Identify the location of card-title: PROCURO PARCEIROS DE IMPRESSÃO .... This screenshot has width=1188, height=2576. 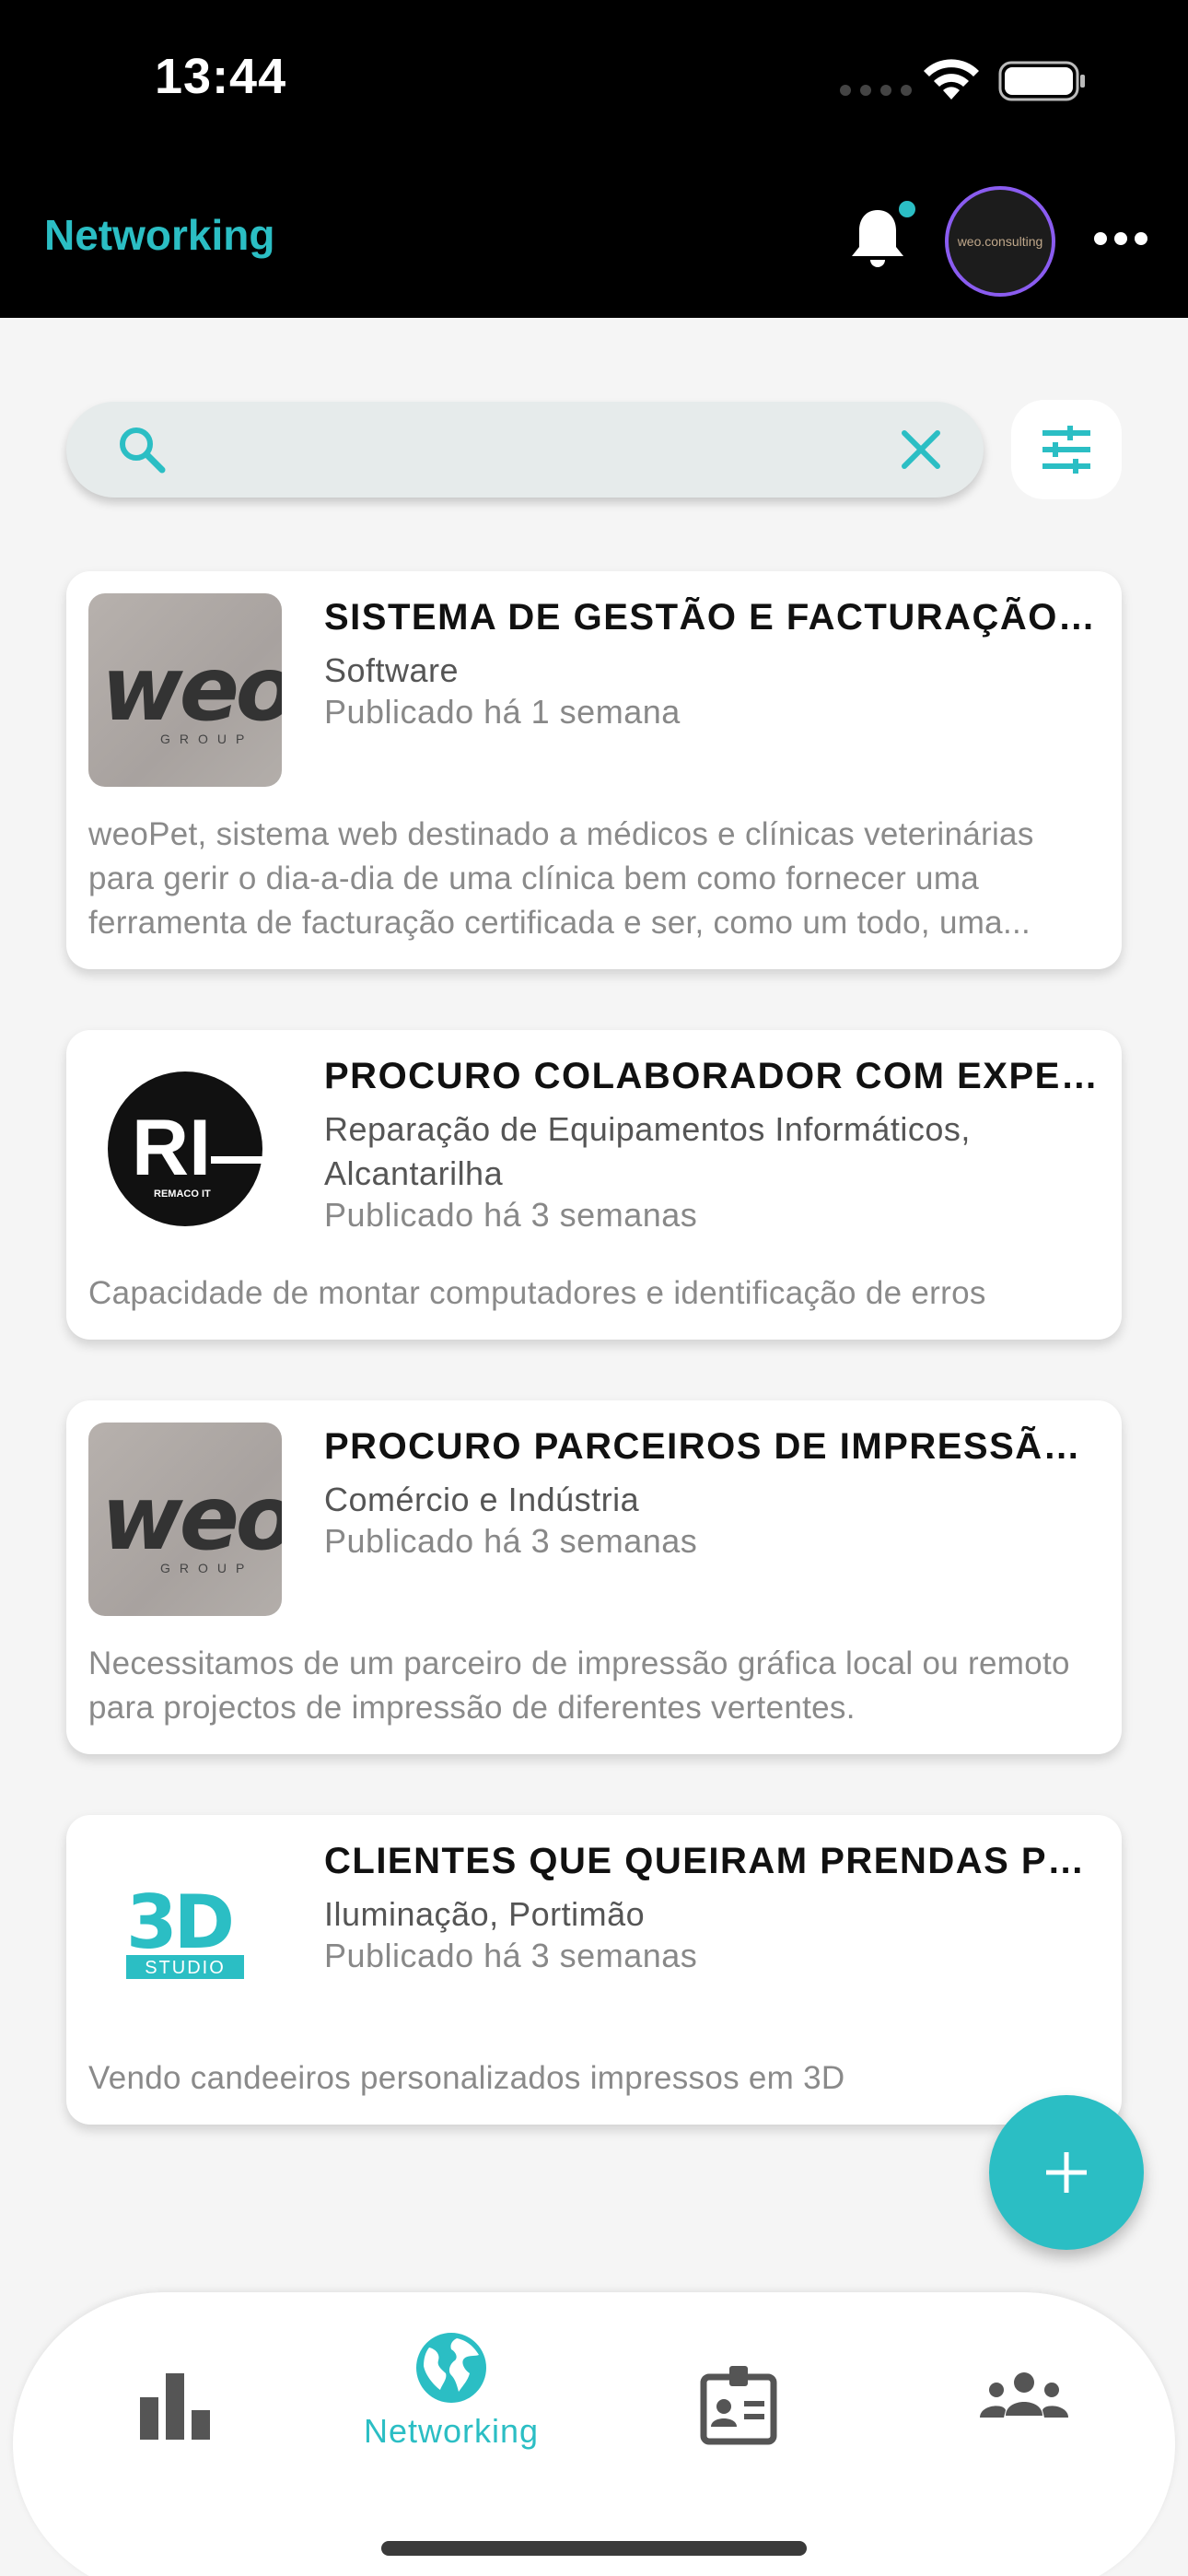
(711, 1446).